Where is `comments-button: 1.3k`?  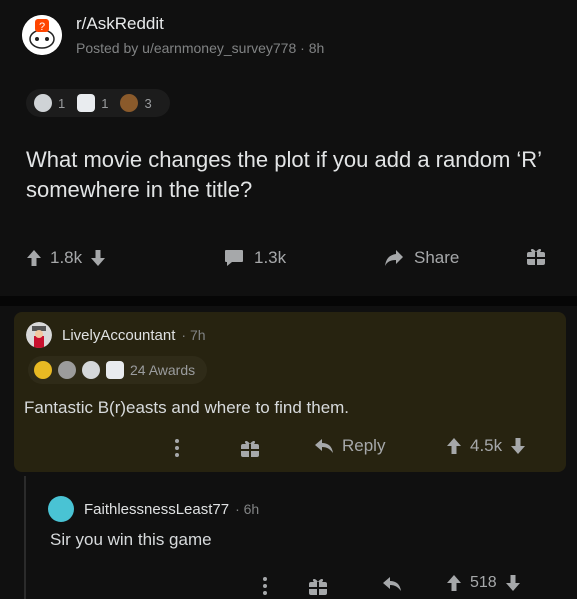 comments-button: 1.3k is located at coordinates (255, 258).